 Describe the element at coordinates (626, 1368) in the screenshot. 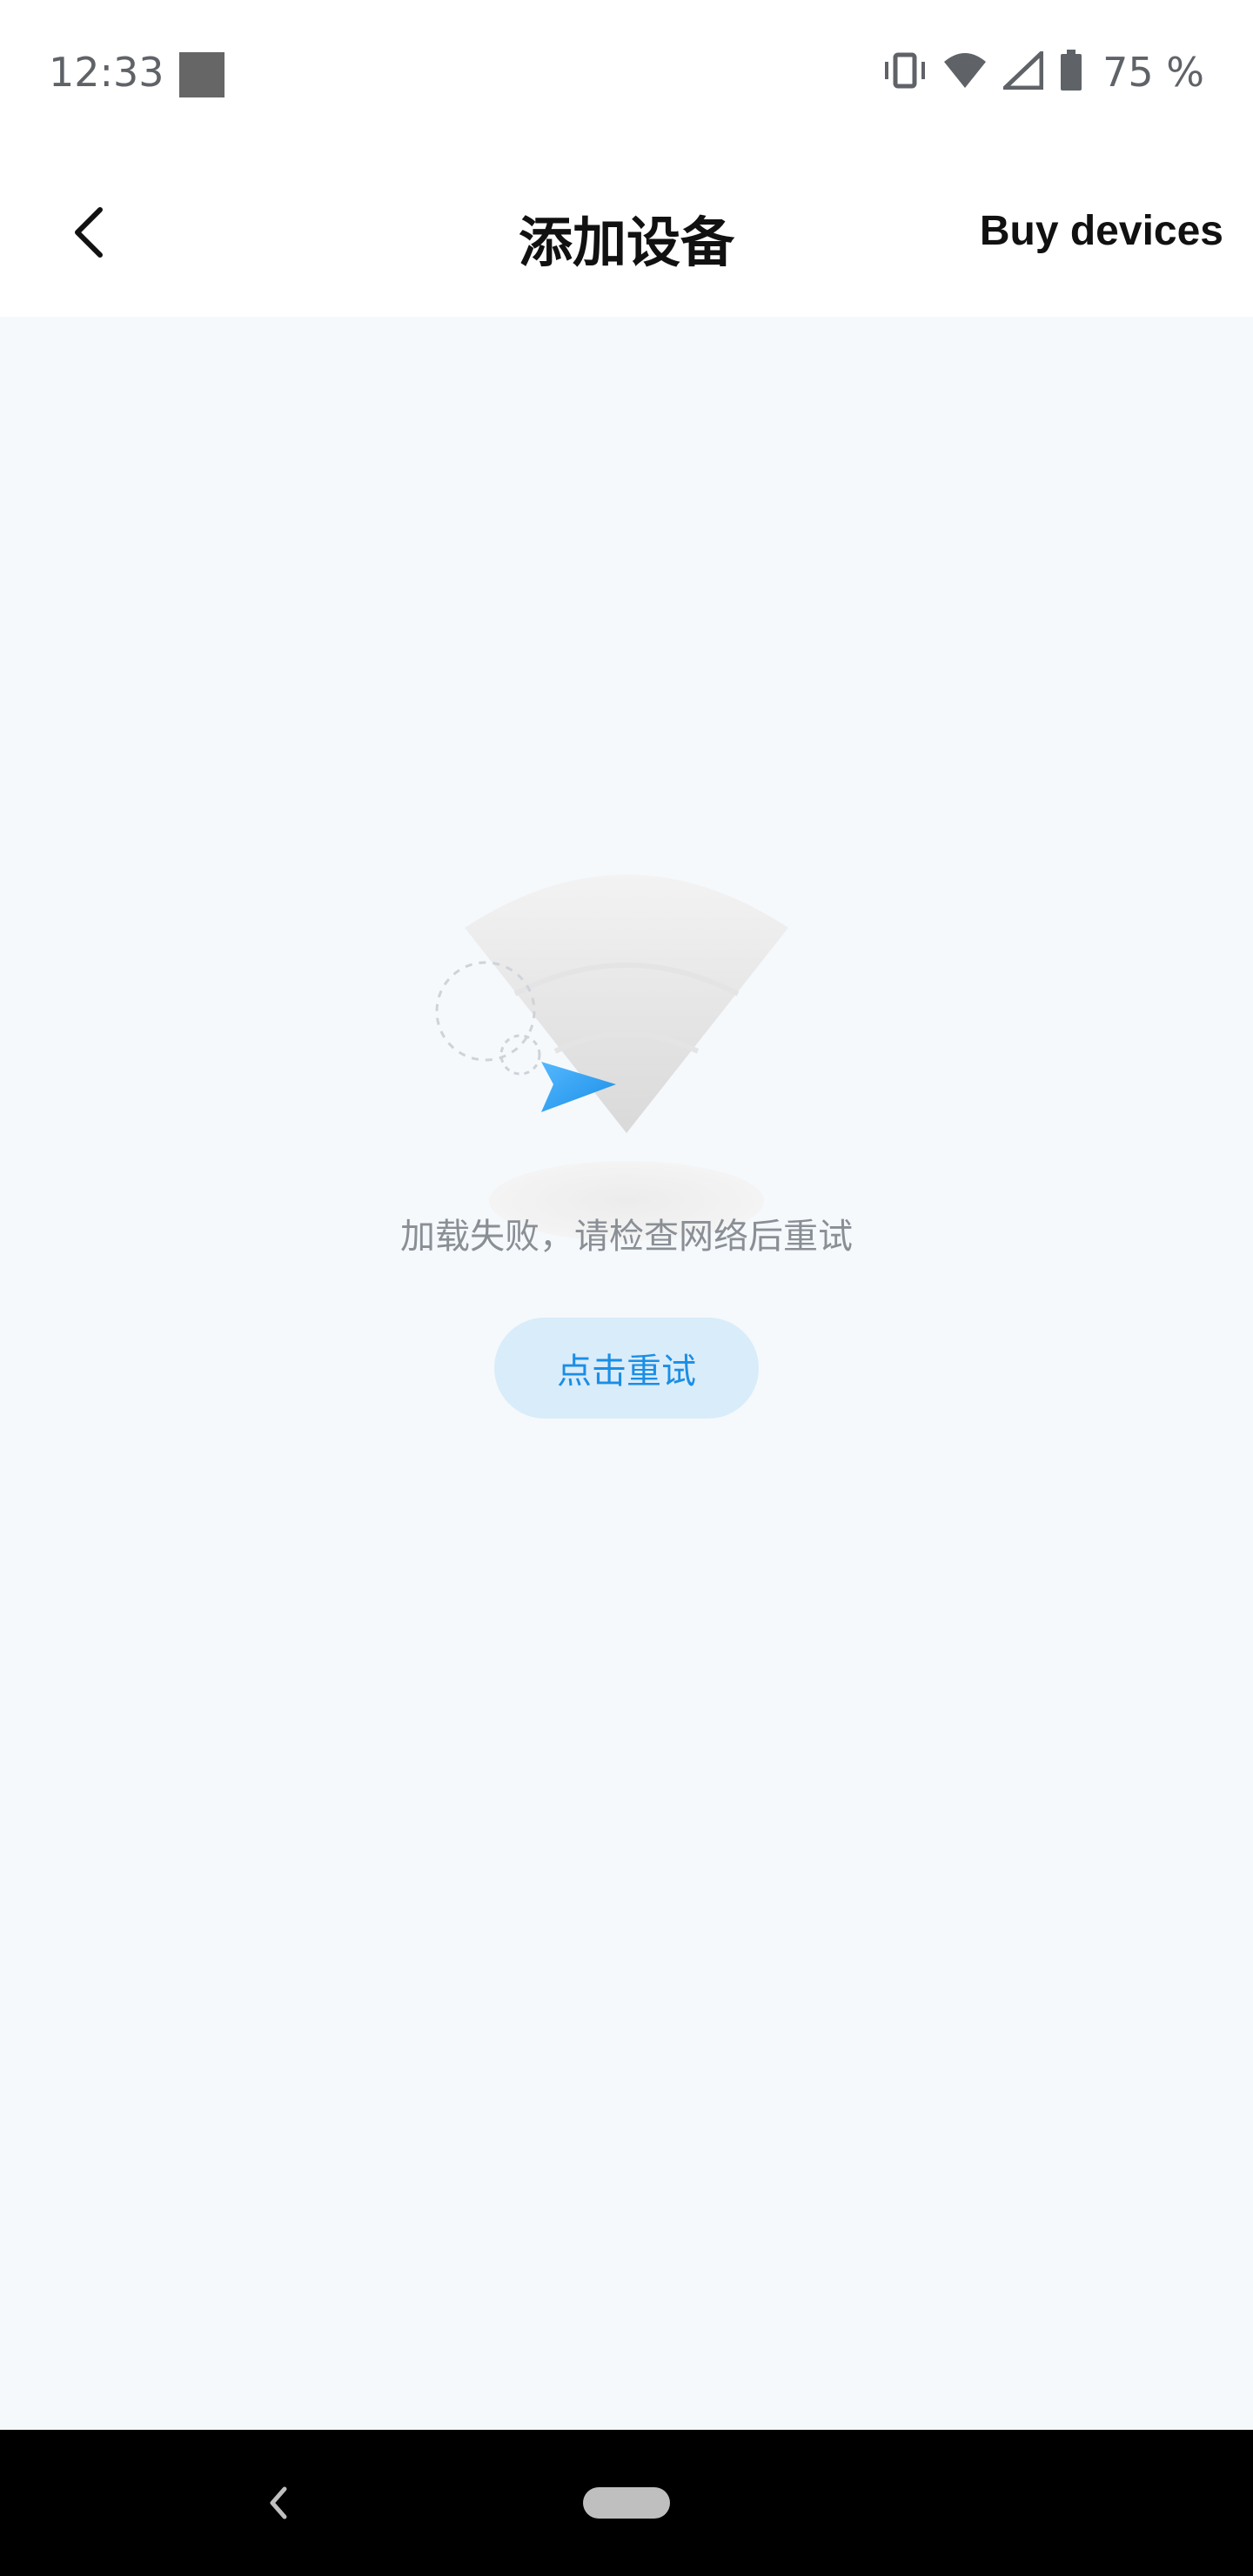

I see `retry-button: 点击重试` at that location.